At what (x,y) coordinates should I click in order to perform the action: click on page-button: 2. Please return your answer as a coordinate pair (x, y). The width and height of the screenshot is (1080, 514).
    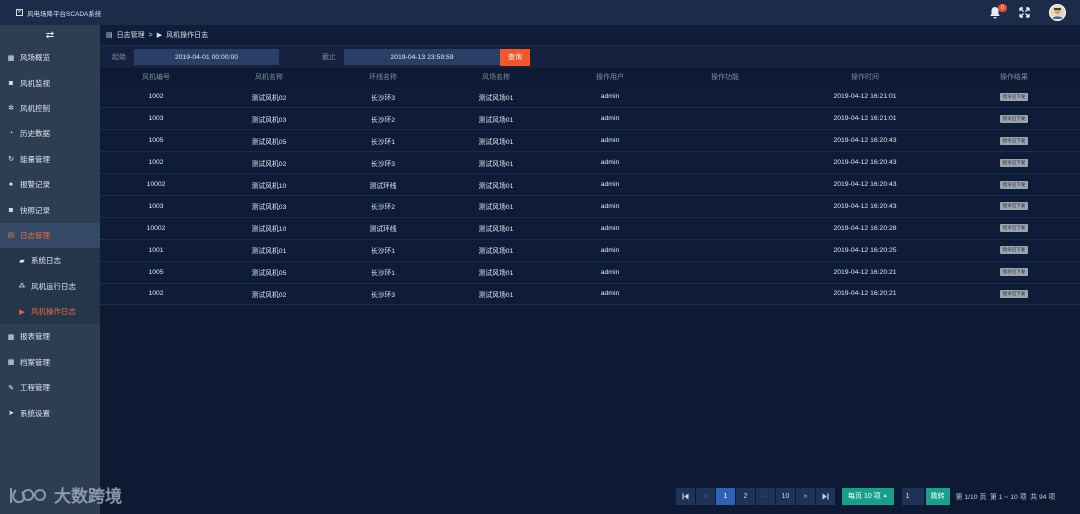
    Looking at the image, I should click on (746, 496).